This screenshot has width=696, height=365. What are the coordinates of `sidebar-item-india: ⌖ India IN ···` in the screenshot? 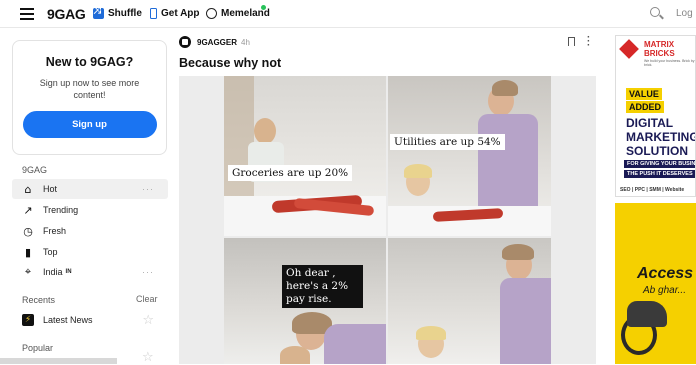 It's located at (90, 272).